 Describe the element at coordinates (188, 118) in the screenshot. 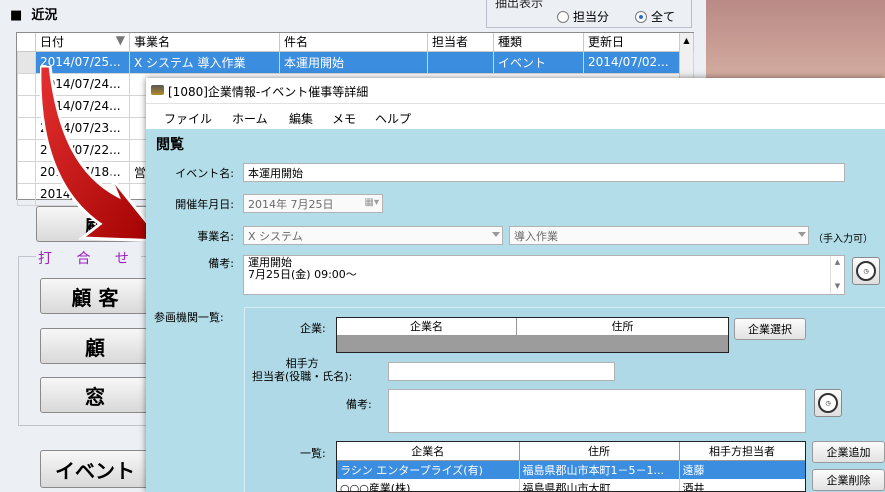

I see `menu-file: ファイル` at that location.